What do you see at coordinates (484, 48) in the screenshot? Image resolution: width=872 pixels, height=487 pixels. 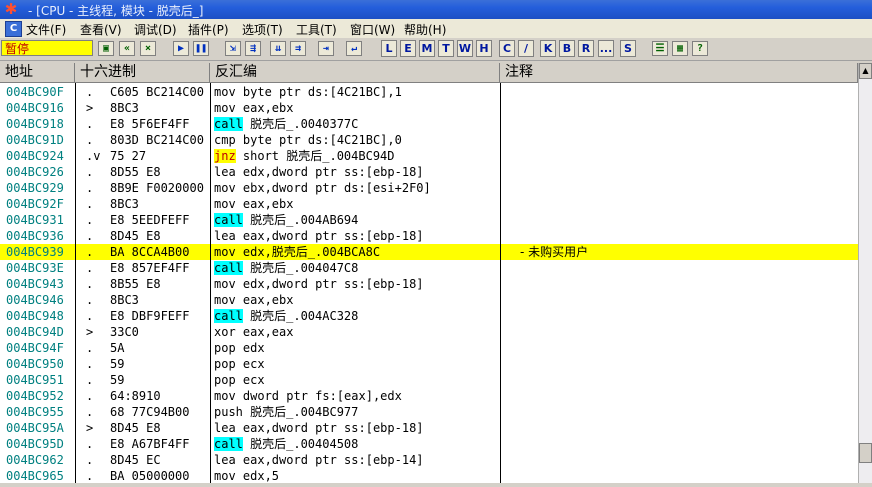 I see `handles-window-button: H` at bounding box center [484, 48].